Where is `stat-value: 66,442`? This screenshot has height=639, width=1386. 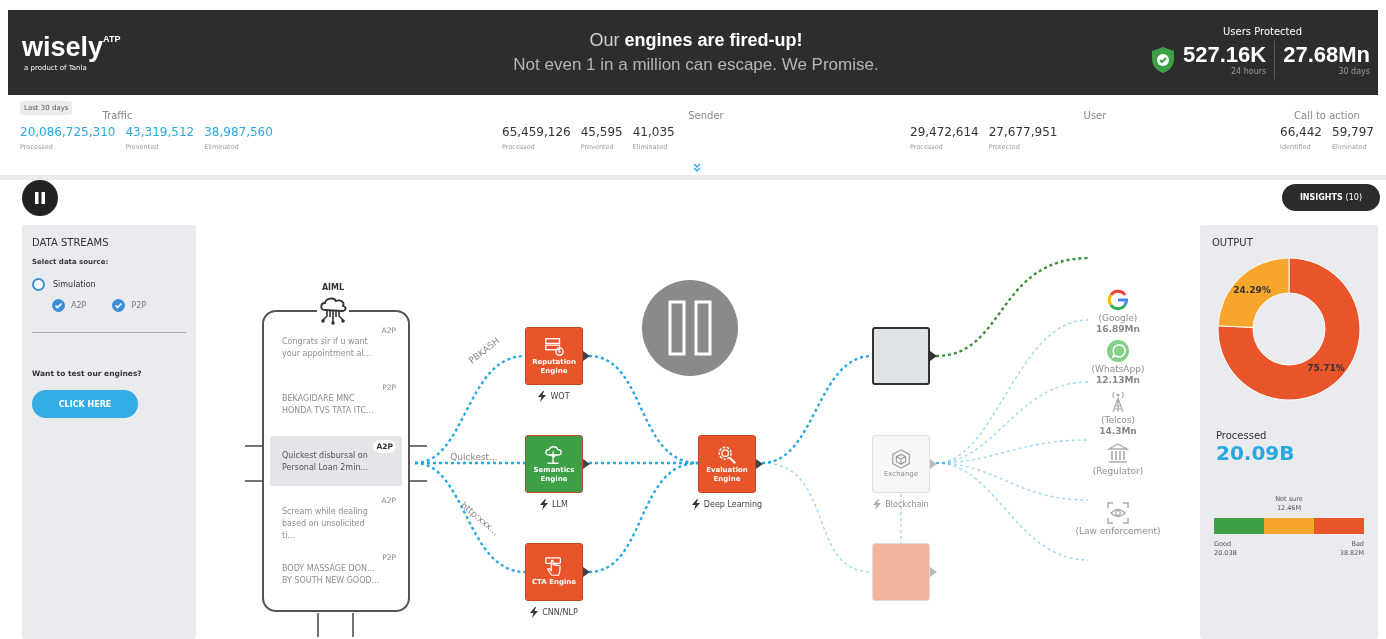 stat-value: 66,442 is located at coordinates (1301, 132).